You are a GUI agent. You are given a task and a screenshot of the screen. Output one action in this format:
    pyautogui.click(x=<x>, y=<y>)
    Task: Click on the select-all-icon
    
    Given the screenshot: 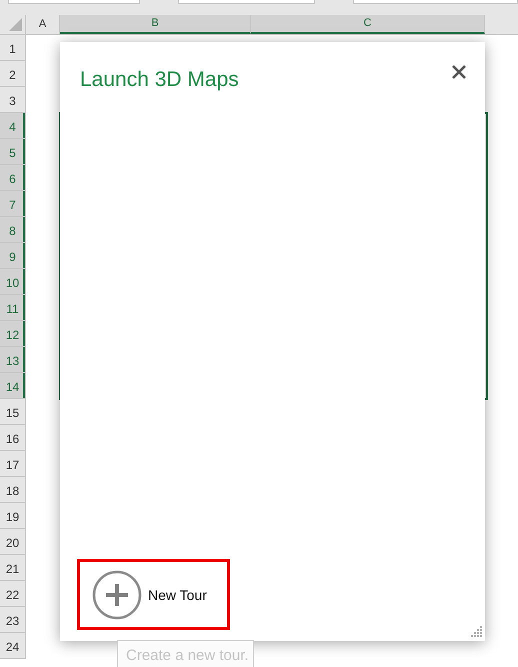 What is the action you would take?
    pyautogui.click(x=15, y=24)
    